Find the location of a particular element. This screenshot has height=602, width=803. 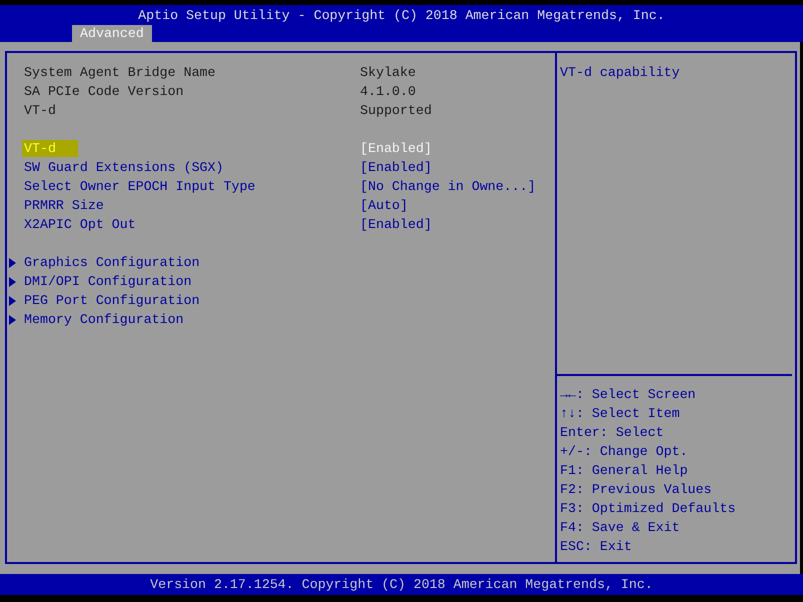

key-hint: F4: Save & Exit is located at coordinates (620, 528).